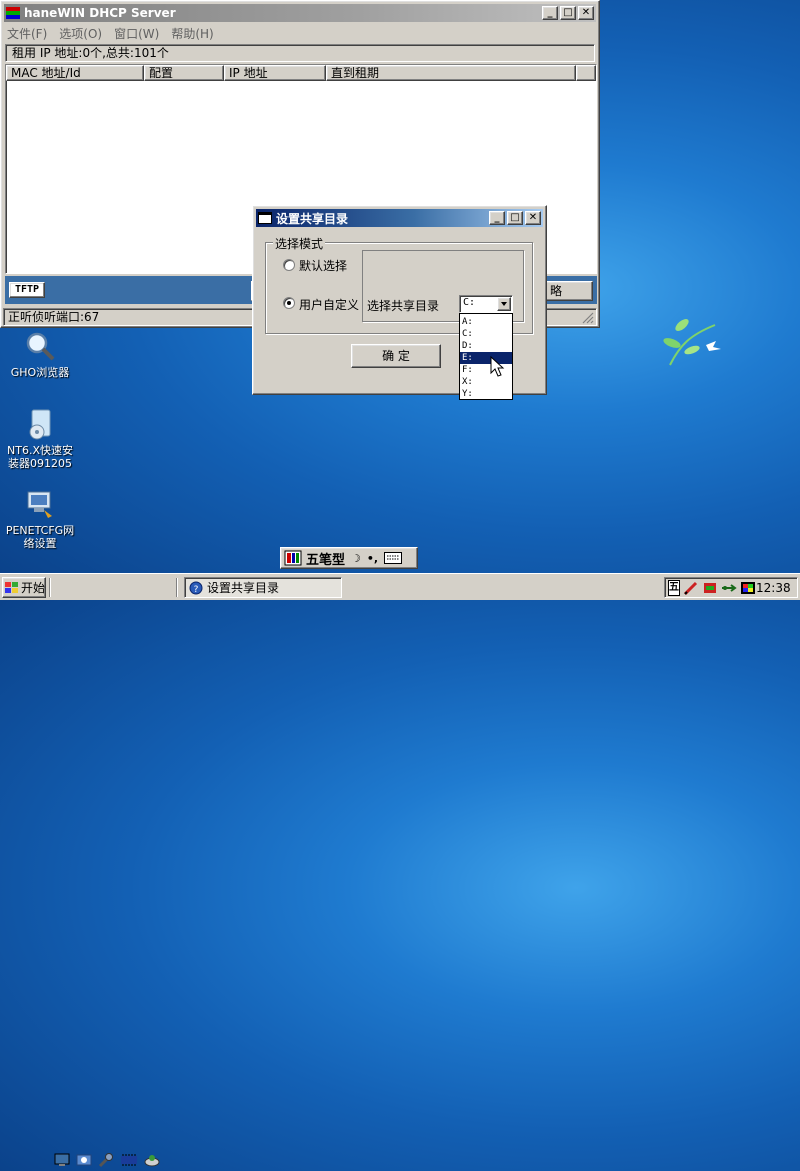 Image resolution: width=800 pixels, height=1171 pixels. I want to click on radio-custom-label: 用户自定义, so click(329, 304).